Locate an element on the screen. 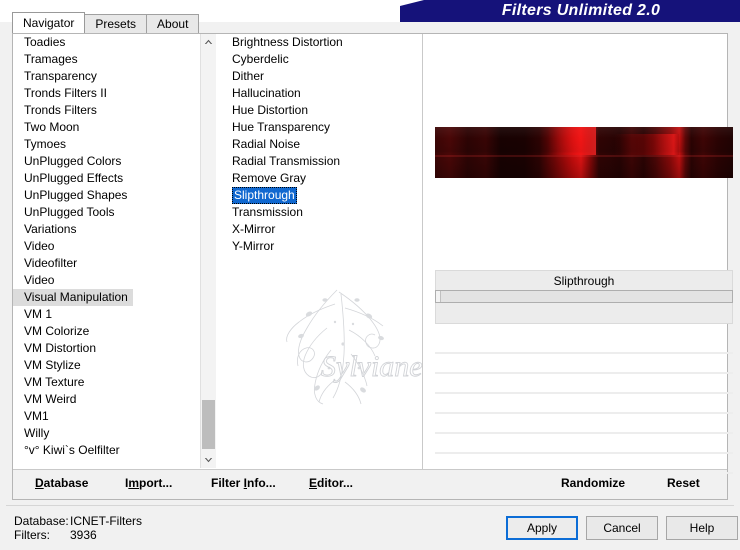 The height and width of the screenshot is (550, 740). status-filters-value: 3936 is located at coordinates (83, 535).